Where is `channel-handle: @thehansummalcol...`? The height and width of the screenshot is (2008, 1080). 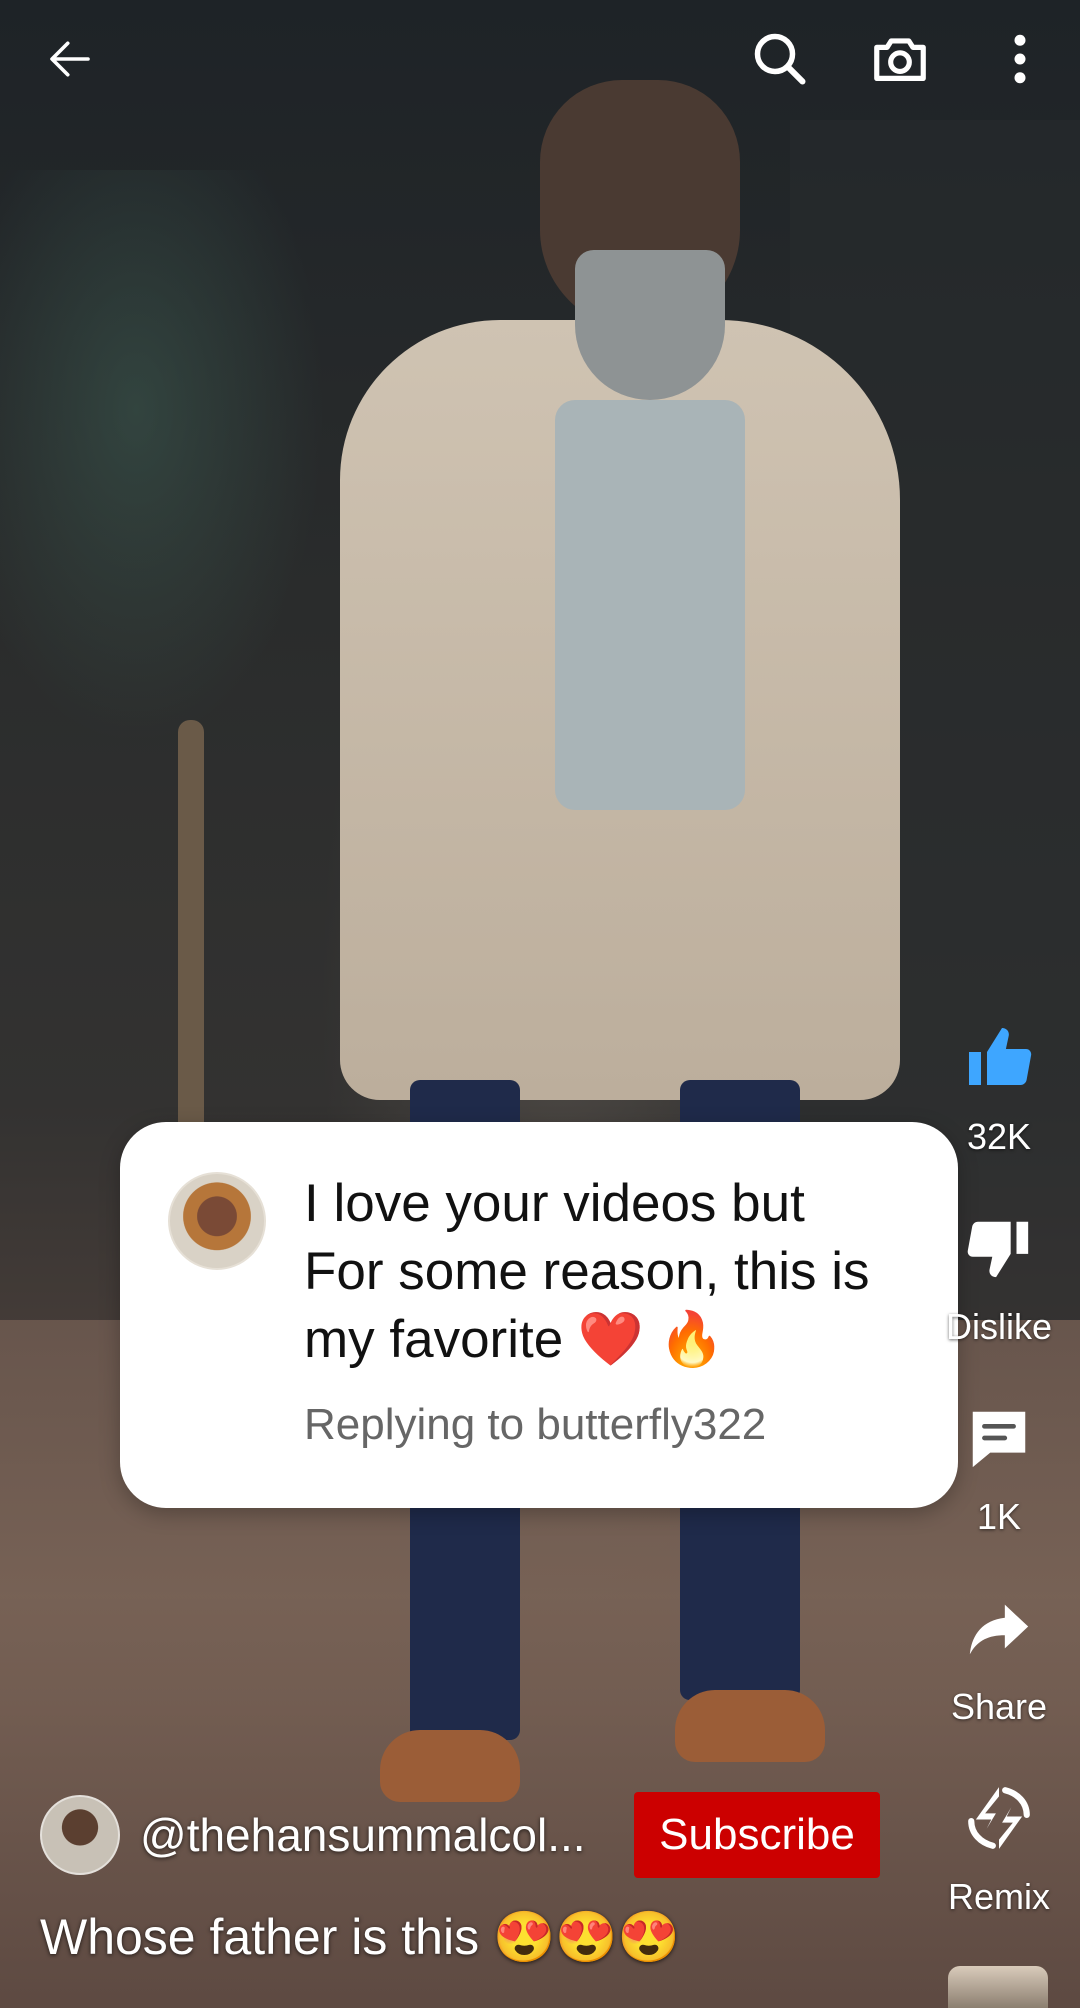 channel-handle: @thehansummalcol... is located at coordinates (363, 1835).